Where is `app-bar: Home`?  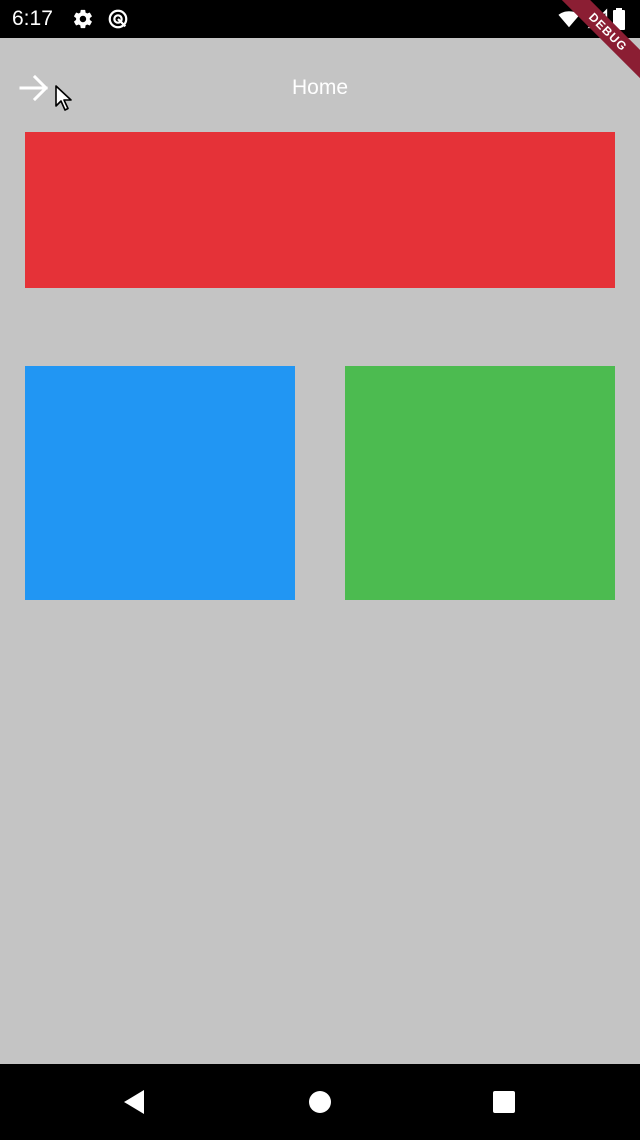 app-bar: Home is located at coordinates (320, 88).